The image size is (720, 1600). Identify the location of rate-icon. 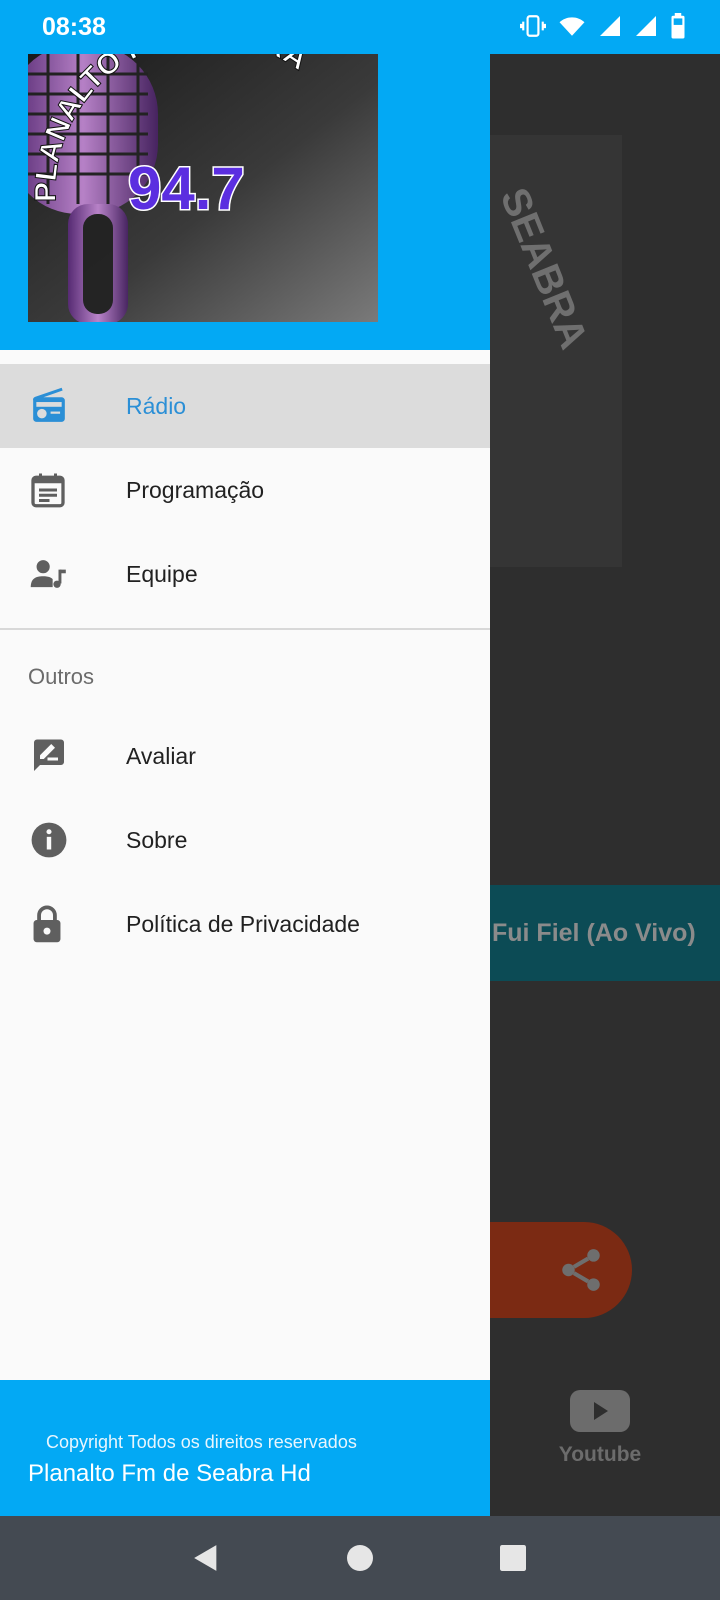
(49, 755).